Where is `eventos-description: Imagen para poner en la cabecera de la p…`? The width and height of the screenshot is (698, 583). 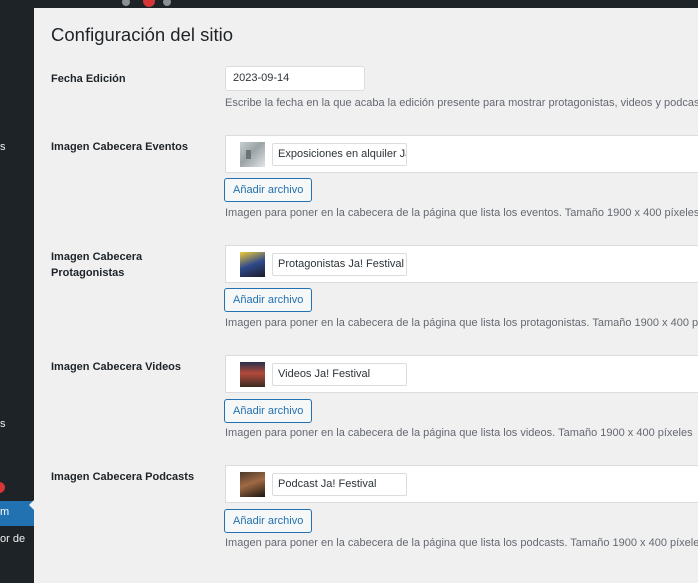 eventos-description: Imagen para poner en la cabecera de la p… is located at coordinates (461, 213).